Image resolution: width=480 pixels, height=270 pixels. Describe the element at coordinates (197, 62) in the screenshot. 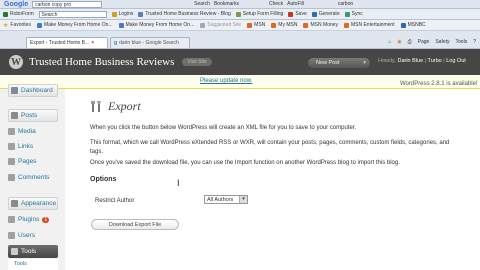

I see `visit-site-button: Visit Site` at that location.